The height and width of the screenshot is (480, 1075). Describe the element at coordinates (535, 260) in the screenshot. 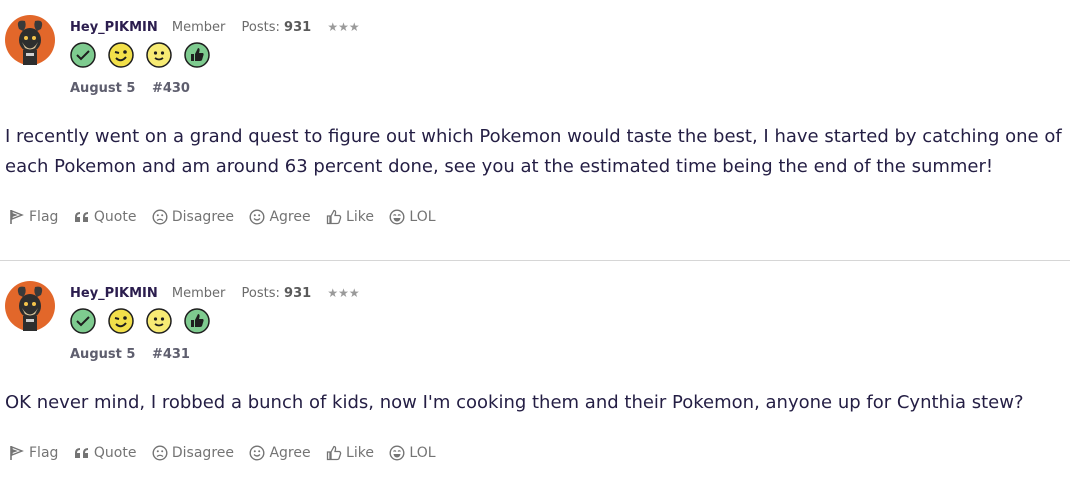

I see `post-divider` at that location.